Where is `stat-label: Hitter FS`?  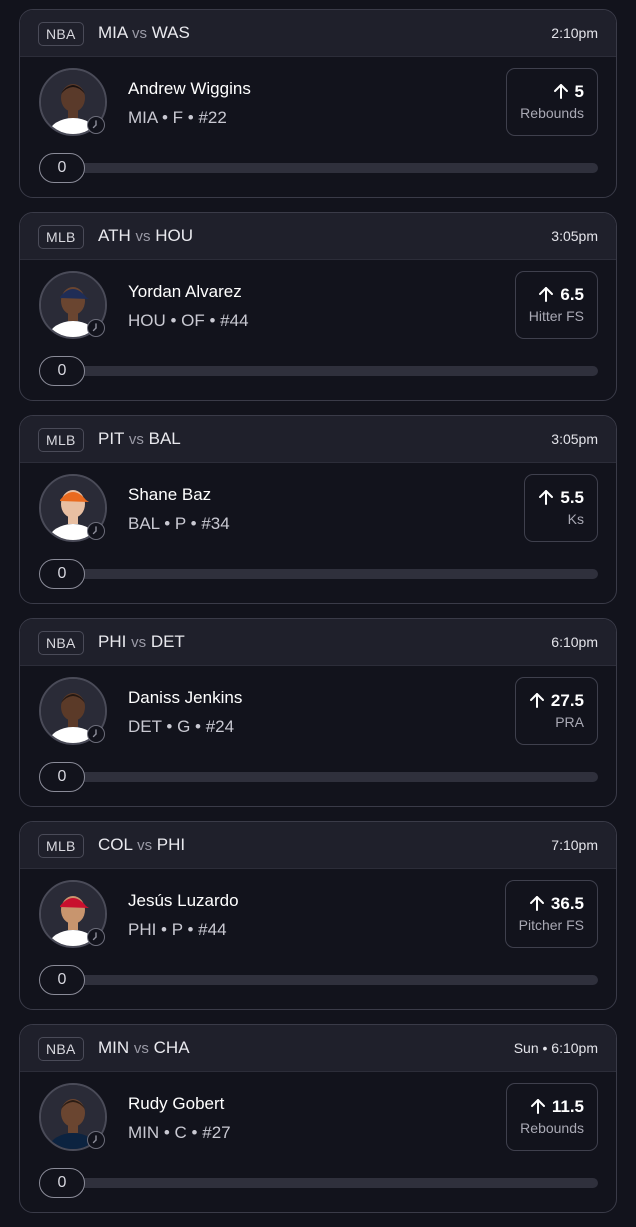
stat-label: Hitter FS is located at coordinates (556, 316).